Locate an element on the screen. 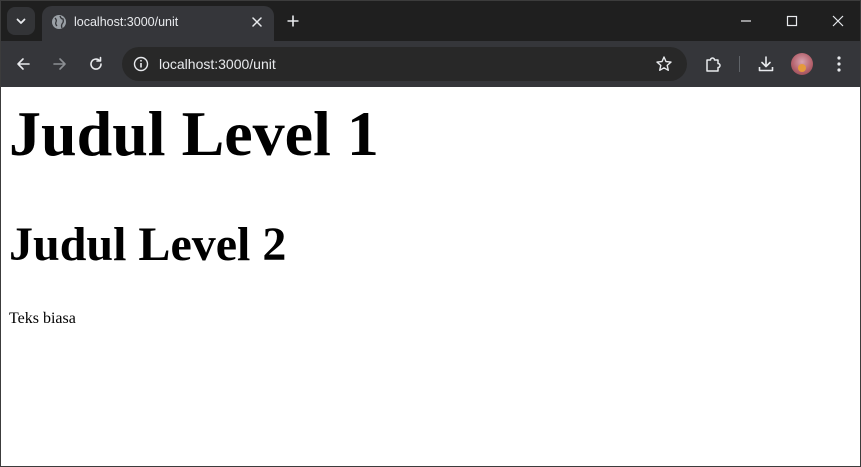 This screenshot has height=467, width=861. maximize-button is located at coordinates (792, 21).